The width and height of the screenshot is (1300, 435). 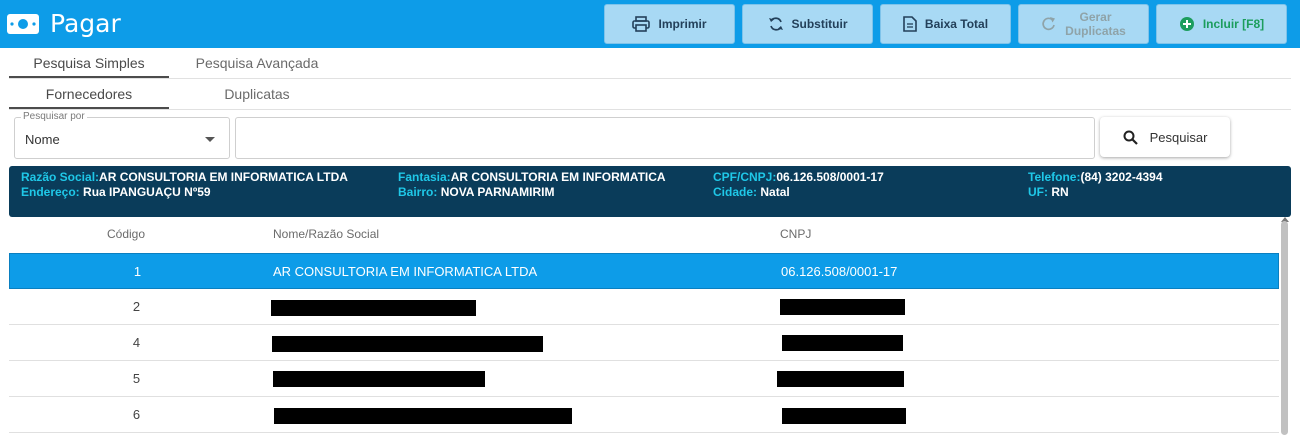 I want to click on total-write-off-label: Baixa Total, so click(x=956, y=24).